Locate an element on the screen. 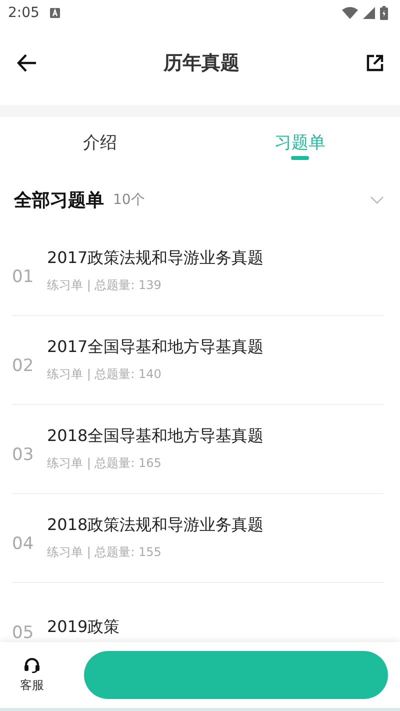 Image resolution: width=400 pixels, height=711 pixels. status-time: 2:05 is located at coordinates (24, 13).